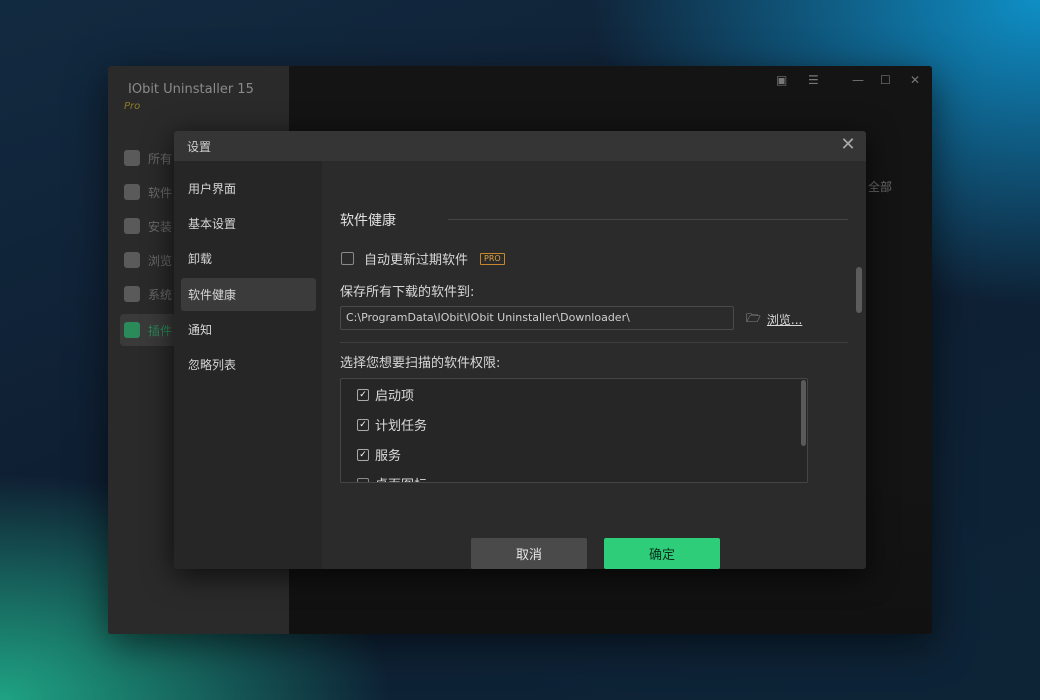 This screenshot has width=1040, height=700. What do you see at coordinates (492, 258) in the screenshot?
I see `pro-badge: PRO` at bounding box center [492, 258].